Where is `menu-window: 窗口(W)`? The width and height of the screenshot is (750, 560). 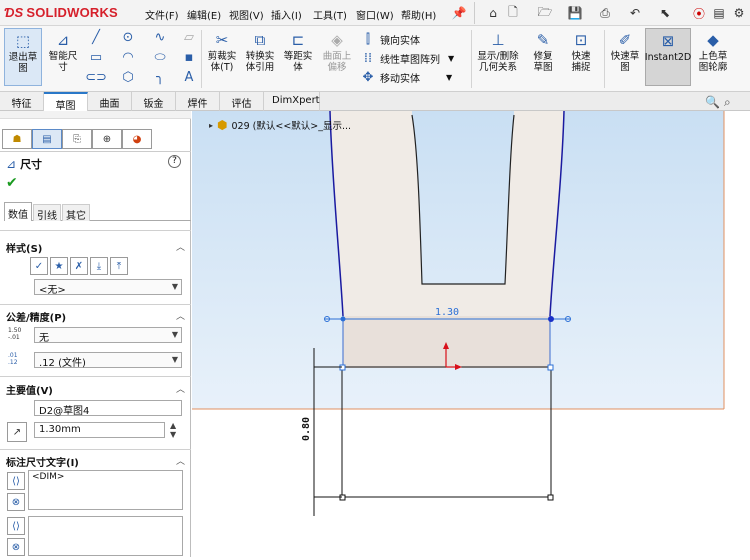 menu-window: 窗口(W) is located at coordinates (375, 14).